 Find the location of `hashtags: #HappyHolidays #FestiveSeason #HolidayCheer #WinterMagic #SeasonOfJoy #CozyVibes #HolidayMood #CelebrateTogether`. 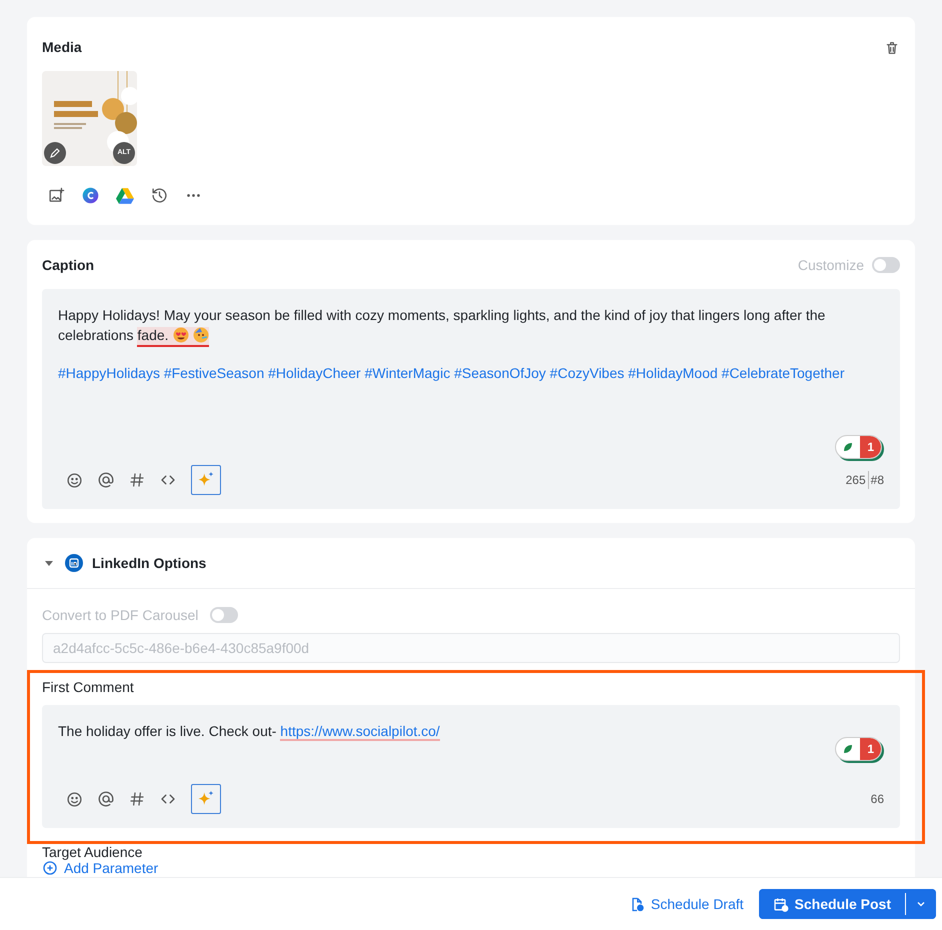

hashtags: #HappyHolidays #FestiveSeason #HolidayCheer #WinterMagic #SeasonOfJoy #CozyVibes #HolidayMood #CelebrateTogether is located at coordinates (452, 373).